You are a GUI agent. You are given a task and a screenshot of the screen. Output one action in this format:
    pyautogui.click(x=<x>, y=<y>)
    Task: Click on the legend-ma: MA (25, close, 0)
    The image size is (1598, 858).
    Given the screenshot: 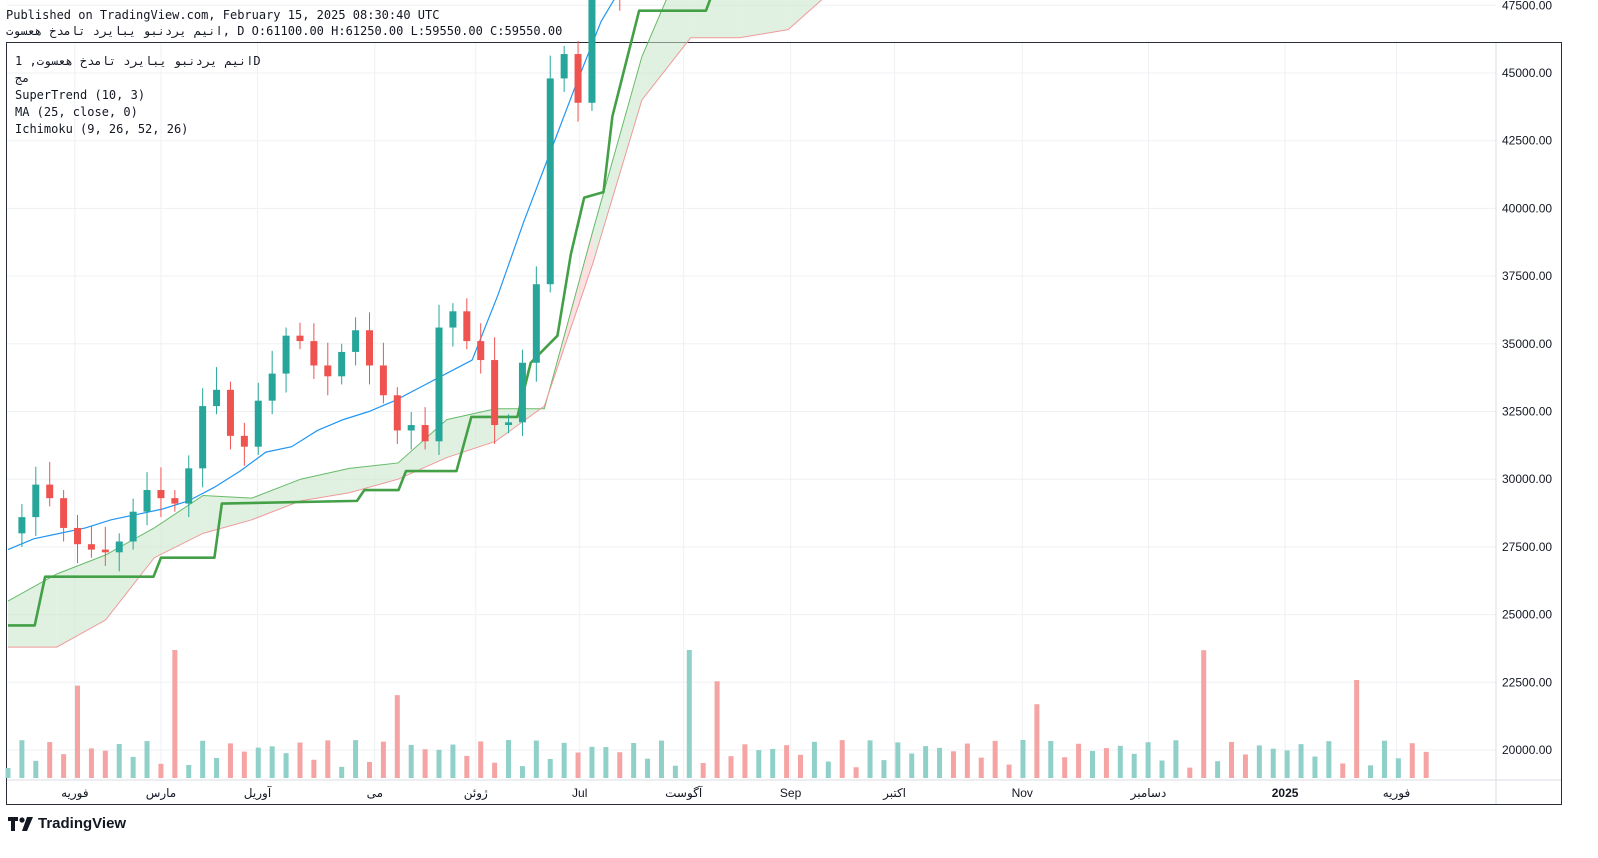 What is the action you would take?
    pyautogui.click(x=76, y=112)
    